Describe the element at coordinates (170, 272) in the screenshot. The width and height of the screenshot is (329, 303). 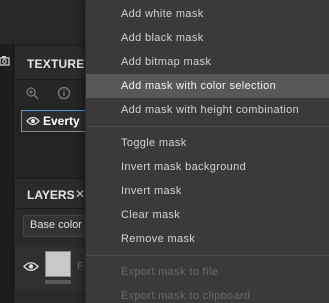
I see `menu-item-export-mask-to-file: Export mask to file` at that location.